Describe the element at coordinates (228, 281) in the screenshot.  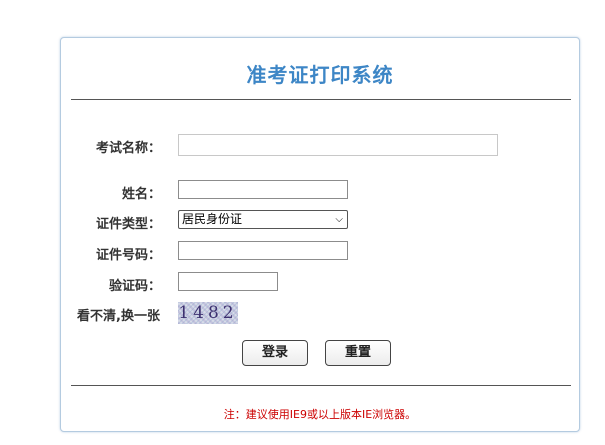
I see `captcha-field` at that location.